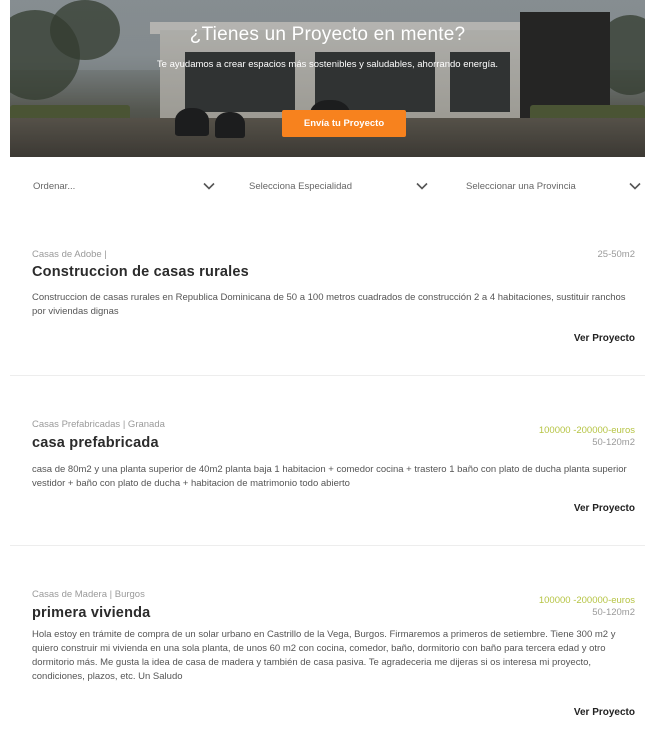  I want to click on project-title: casa prefabricada, so click(95, 443).